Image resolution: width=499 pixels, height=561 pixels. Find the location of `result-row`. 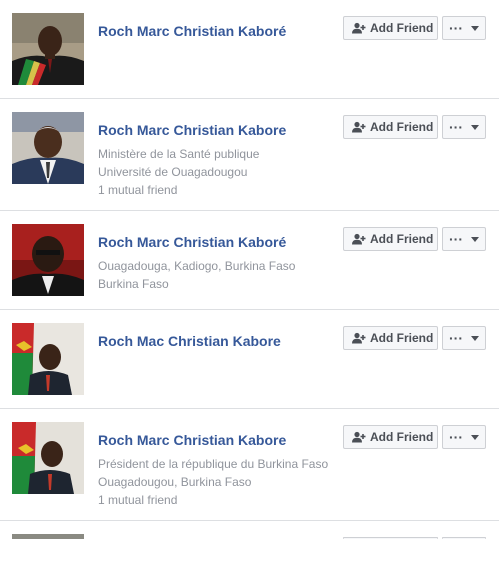

result-row is located at coordinates (249, 536).